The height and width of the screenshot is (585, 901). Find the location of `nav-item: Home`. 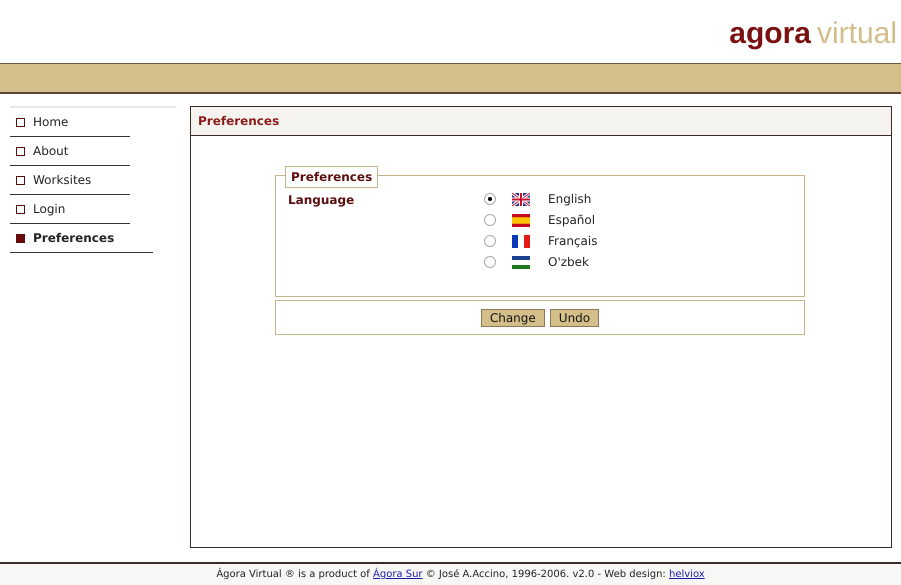

nav-item: Home is located at coordinates (70, 122).